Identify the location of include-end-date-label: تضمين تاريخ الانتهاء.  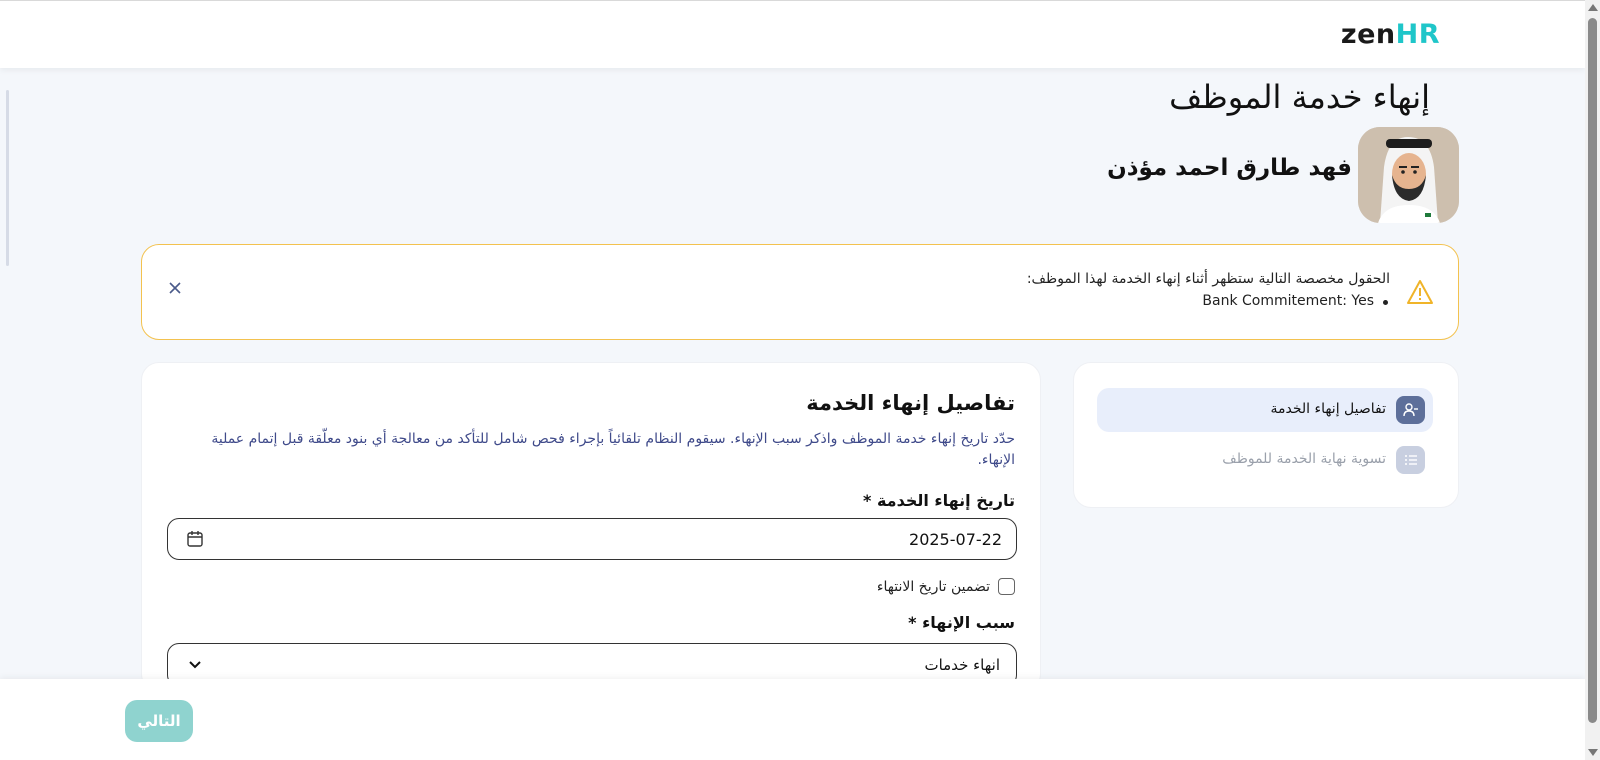
(933, 586).